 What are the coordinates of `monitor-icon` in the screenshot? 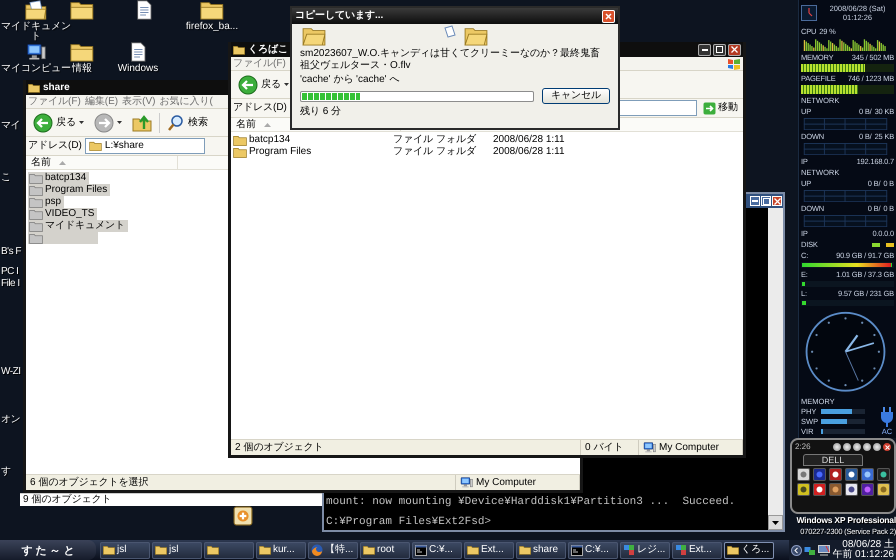 It's located at (824, 550).